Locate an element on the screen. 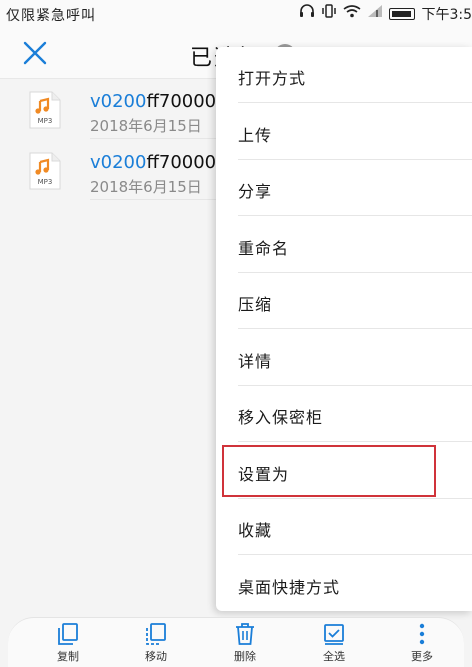 The image size is (472, 667). headset-icon is located at coordinates (307, 14).